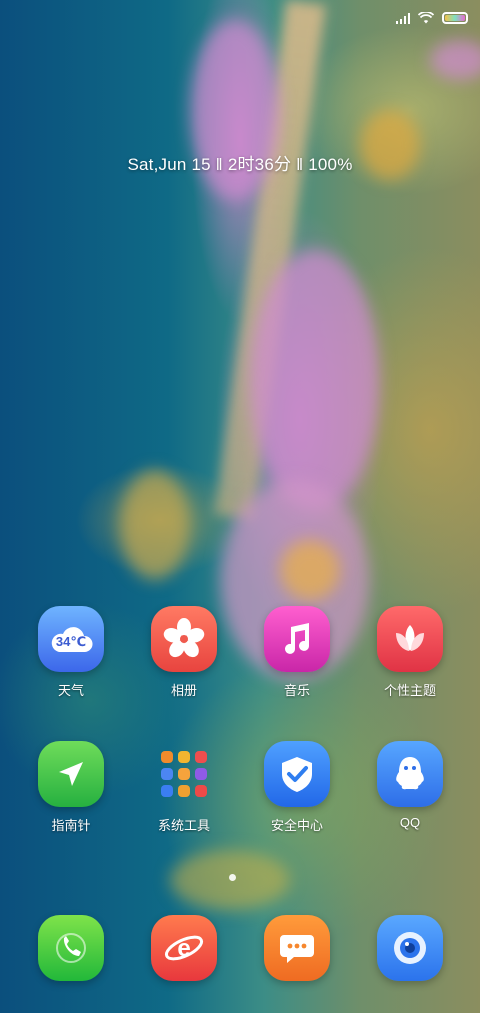 This screenshot has height=1013, width=480. Describe the element at coordinates (409, 690) in the screenshot. I see `app-label-themes: 个性主题` at that location.